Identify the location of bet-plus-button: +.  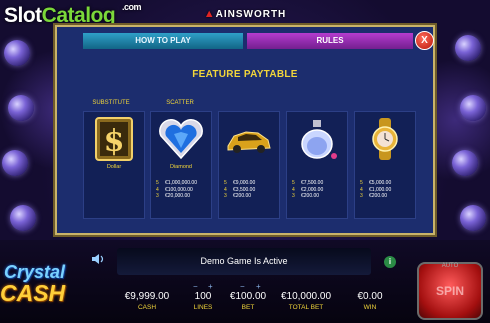
(258, 286).